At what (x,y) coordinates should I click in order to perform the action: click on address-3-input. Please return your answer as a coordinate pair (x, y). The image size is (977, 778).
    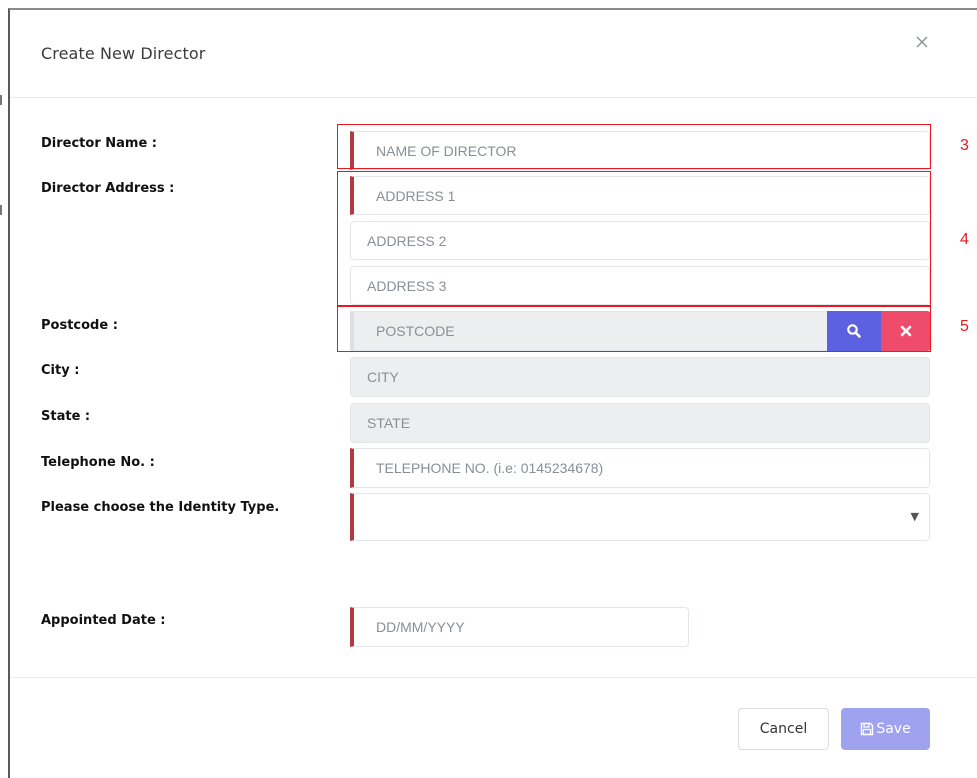
    Looking at the image, I should click on (640, 285).